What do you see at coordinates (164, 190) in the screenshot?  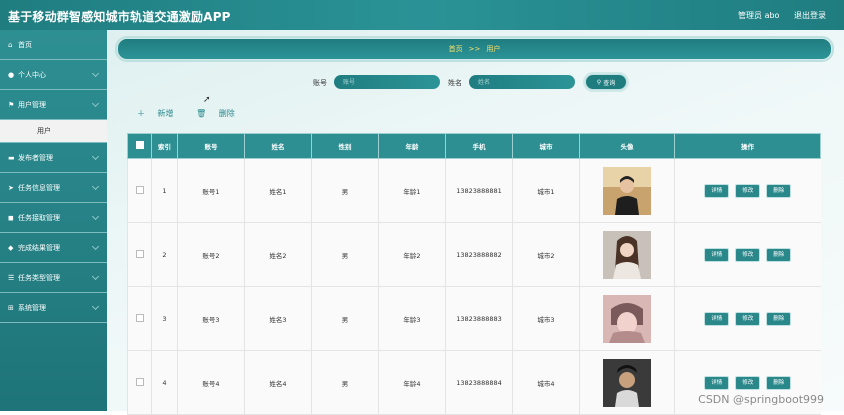 I see `cell-index: 1` at bounding box center [164, 190].